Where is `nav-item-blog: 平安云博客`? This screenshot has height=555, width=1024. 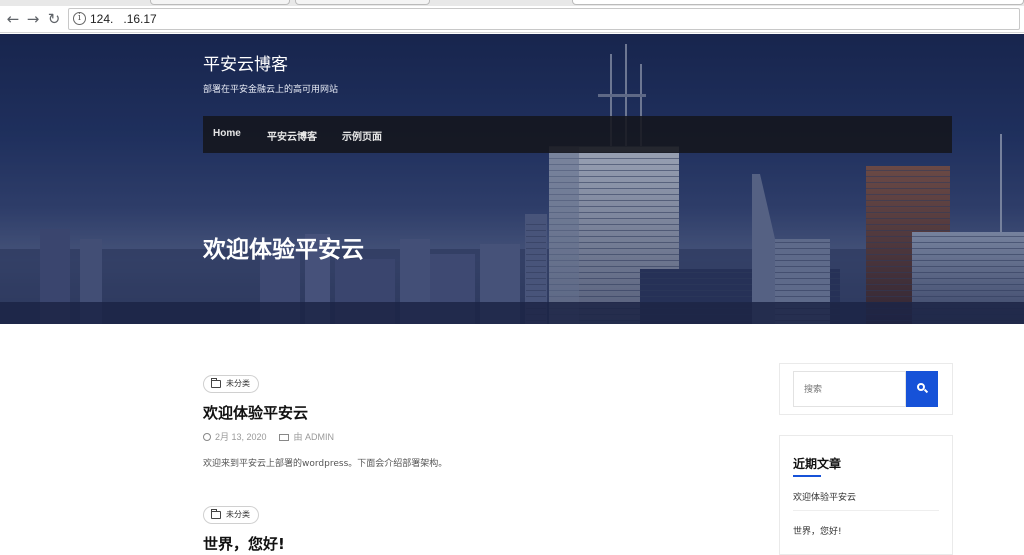
nav-item-blog: 平安云博客 is located at coordinates (292, 135).